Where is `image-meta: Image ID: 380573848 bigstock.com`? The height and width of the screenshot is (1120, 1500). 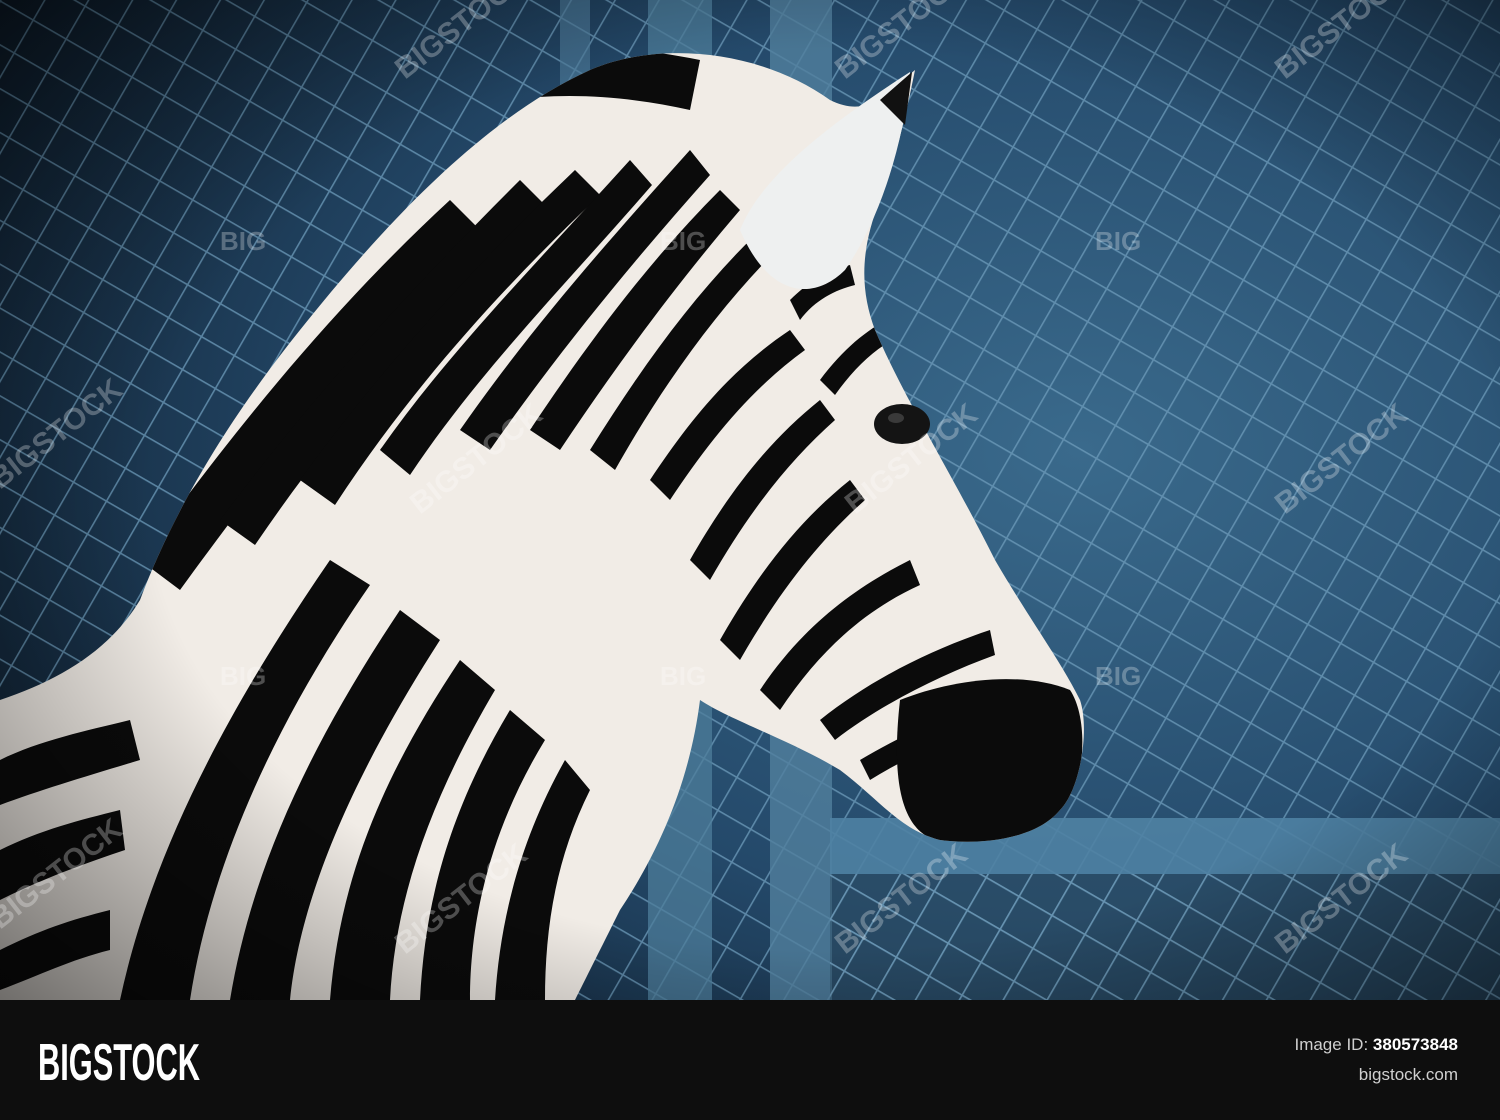
image-meta: Image ID: 380573848 bigstock.com is located at coordinates (1376, 1060).